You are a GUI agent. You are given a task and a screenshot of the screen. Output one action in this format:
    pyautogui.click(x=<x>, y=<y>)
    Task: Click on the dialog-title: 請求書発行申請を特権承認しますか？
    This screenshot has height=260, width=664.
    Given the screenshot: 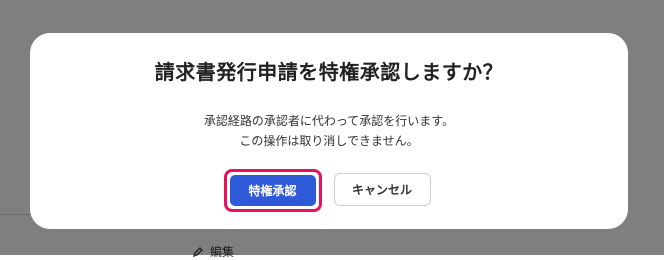 What is the action you would take?
    pyautogui.click(x=329, y=72)
    